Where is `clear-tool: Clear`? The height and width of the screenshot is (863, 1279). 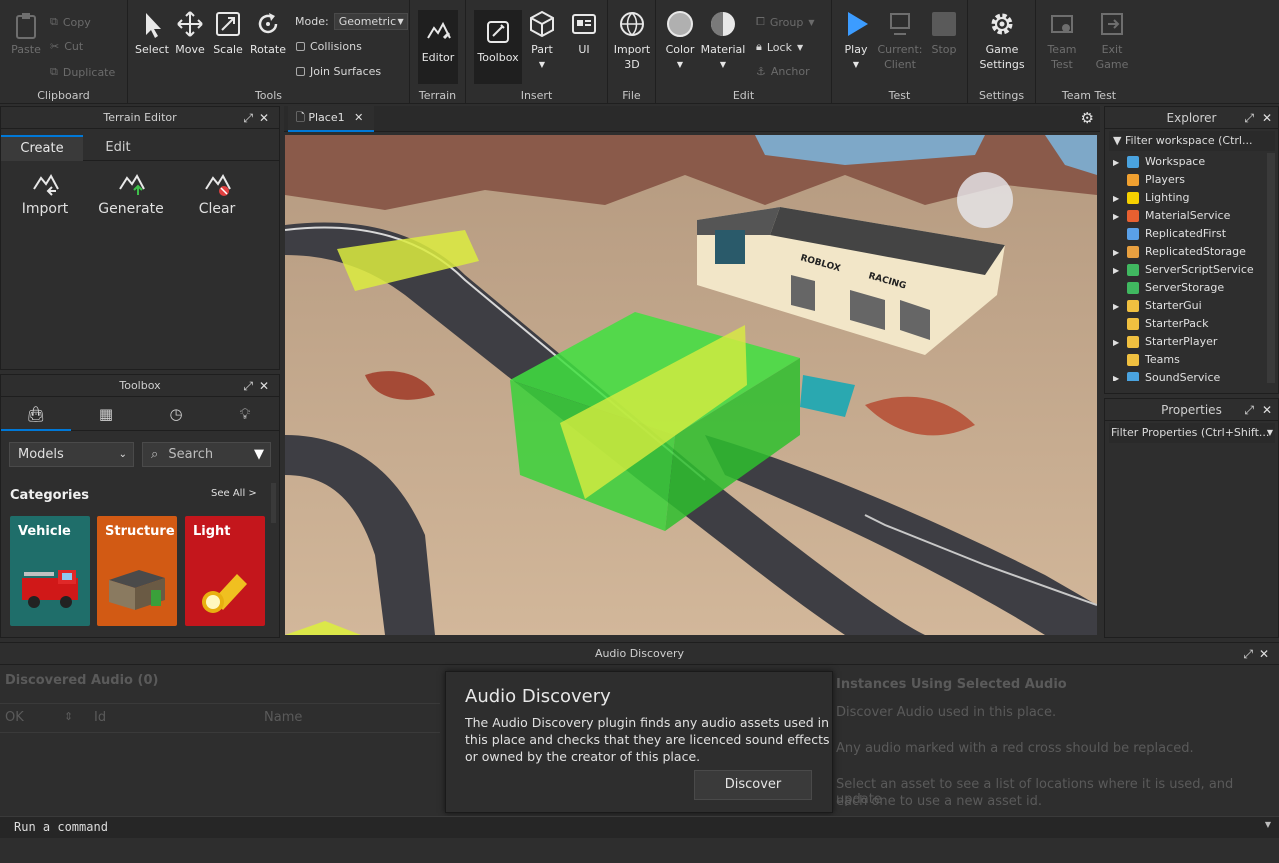
clear-tool: Clear is located at coordinates (217, 194).